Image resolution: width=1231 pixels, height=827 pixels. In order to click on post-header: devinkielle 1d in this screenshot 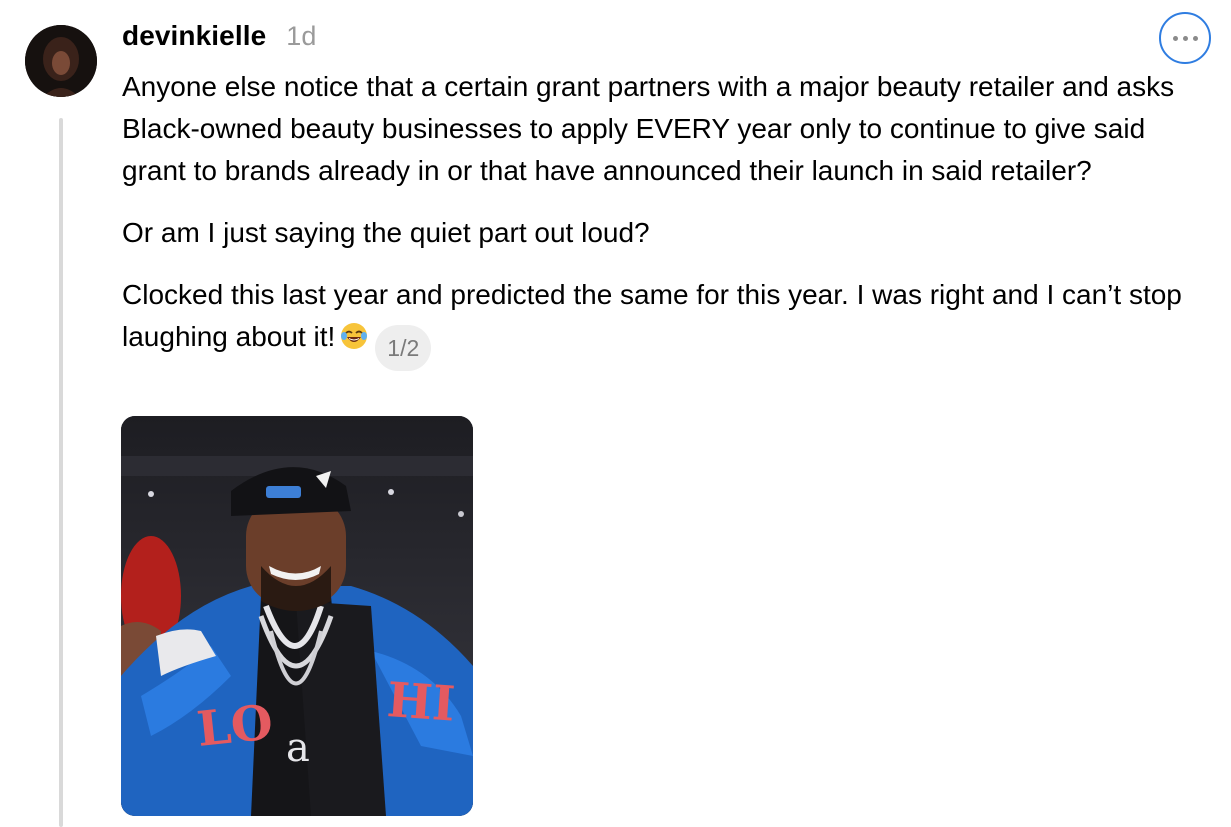, I will do `click(219, 40)`.